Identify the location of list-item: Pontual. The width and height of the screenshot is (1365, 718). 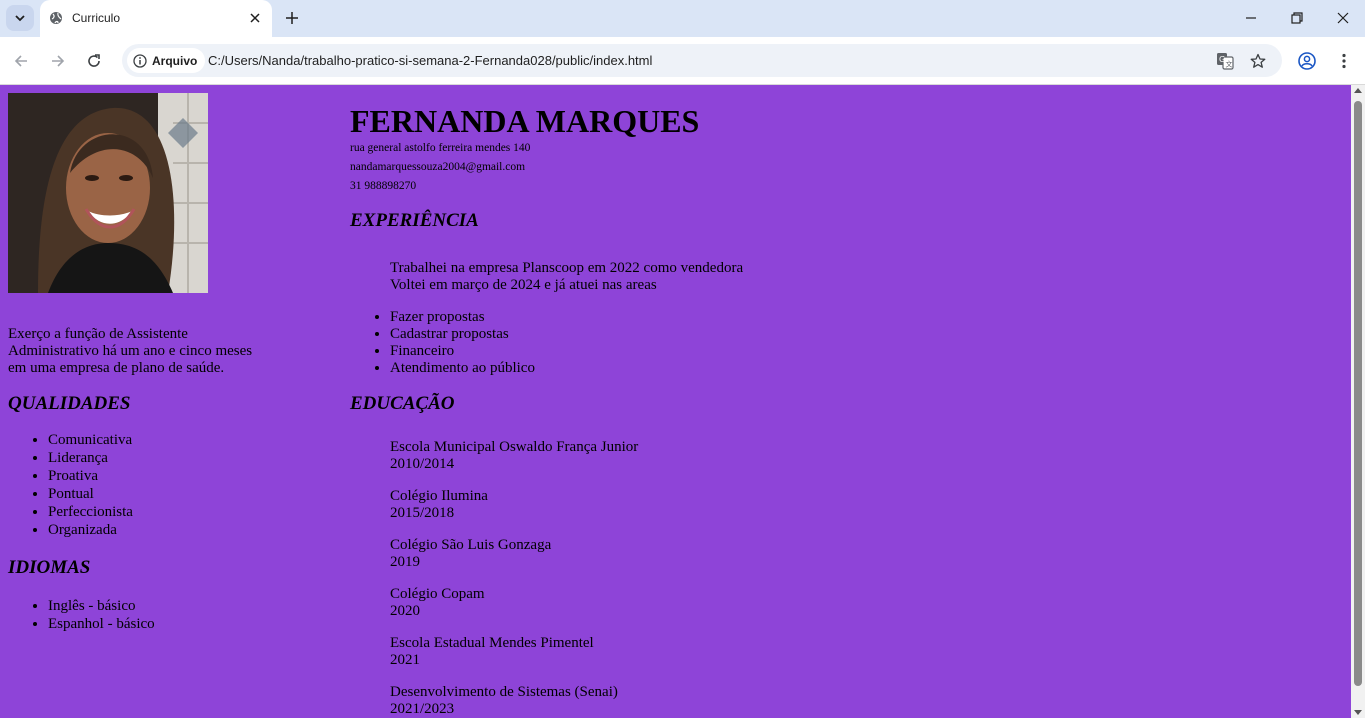
(178, 494).